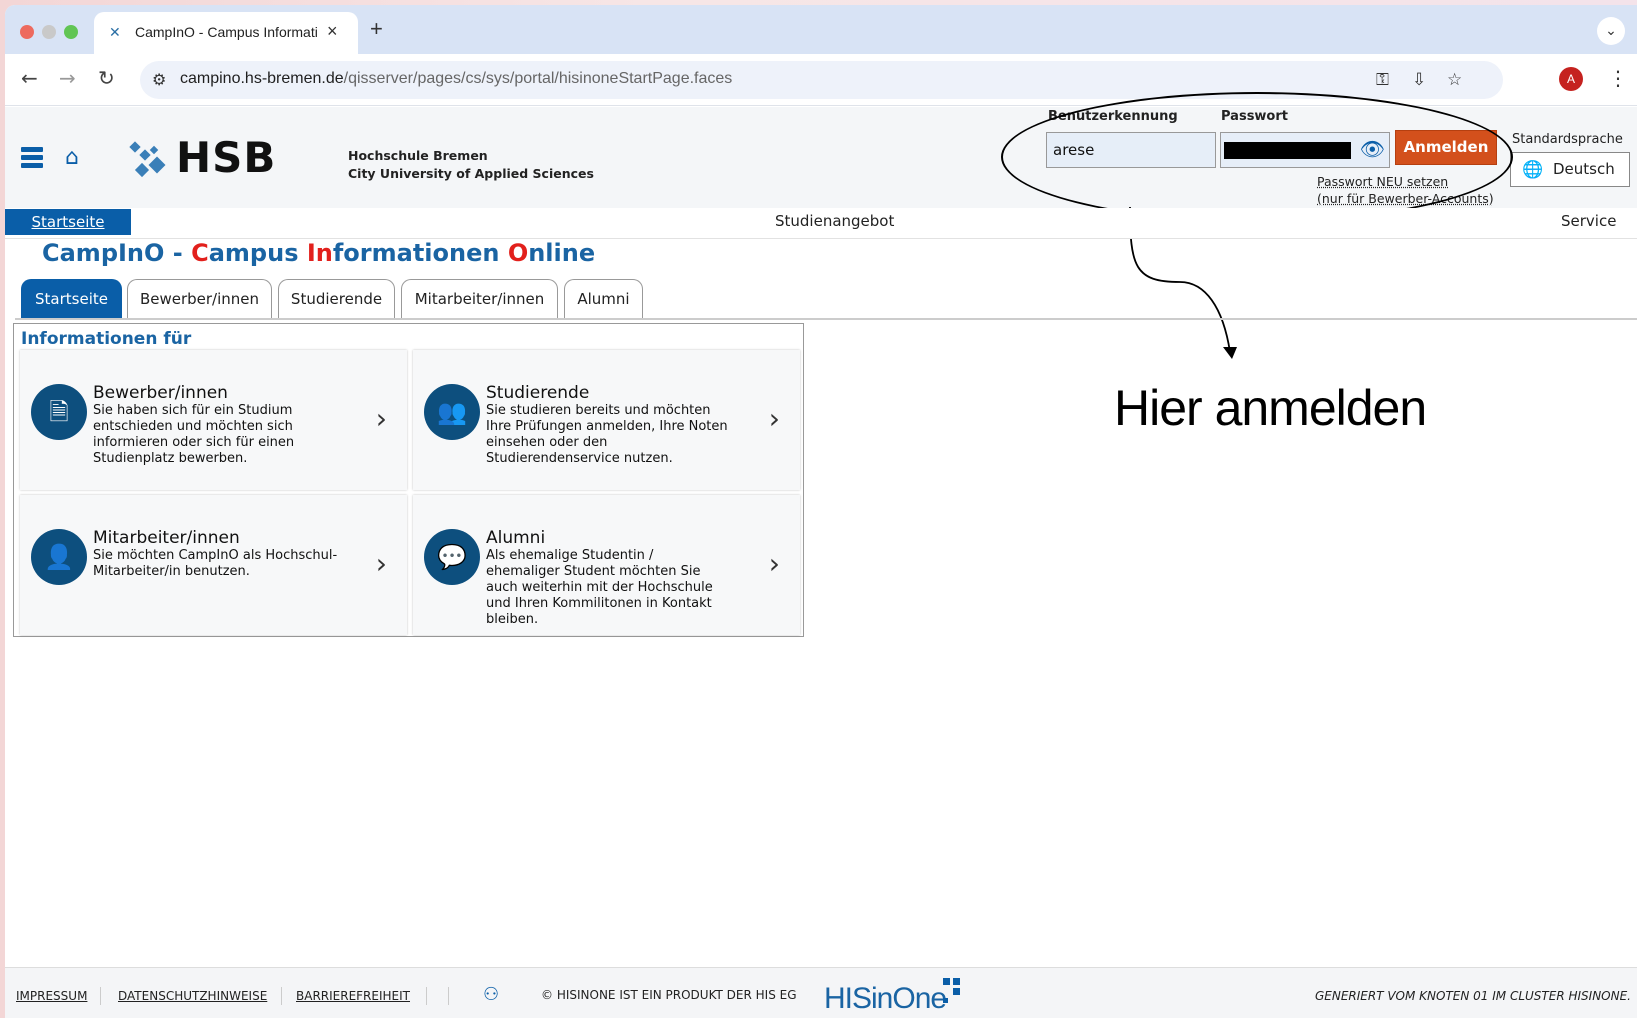 The width and height of the screenshot is (1637, 1018). Describe the element at coordinates (115, 33) in the screenshot. I see `favicon-icon: ✕` at that location.